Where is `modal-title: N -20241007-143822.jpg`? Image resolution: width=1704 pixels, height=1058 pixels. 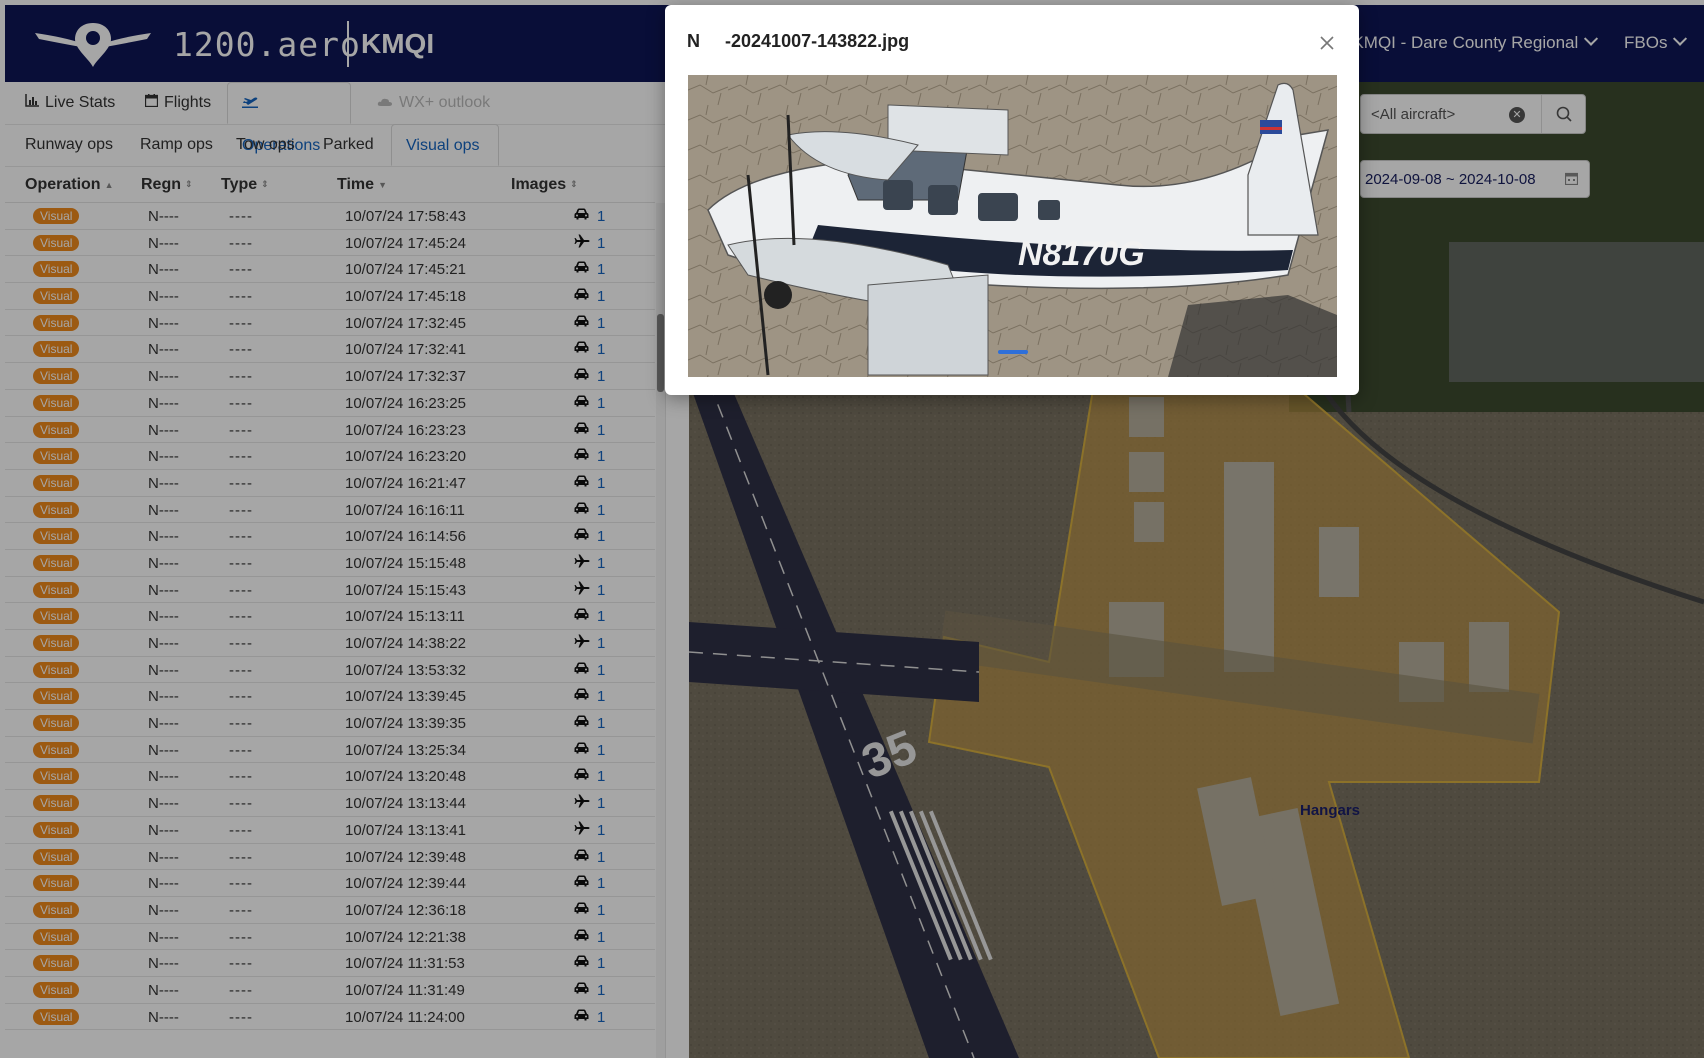
modal-title: N -20241007-143822.jpg is located at coordinates (798, 41).